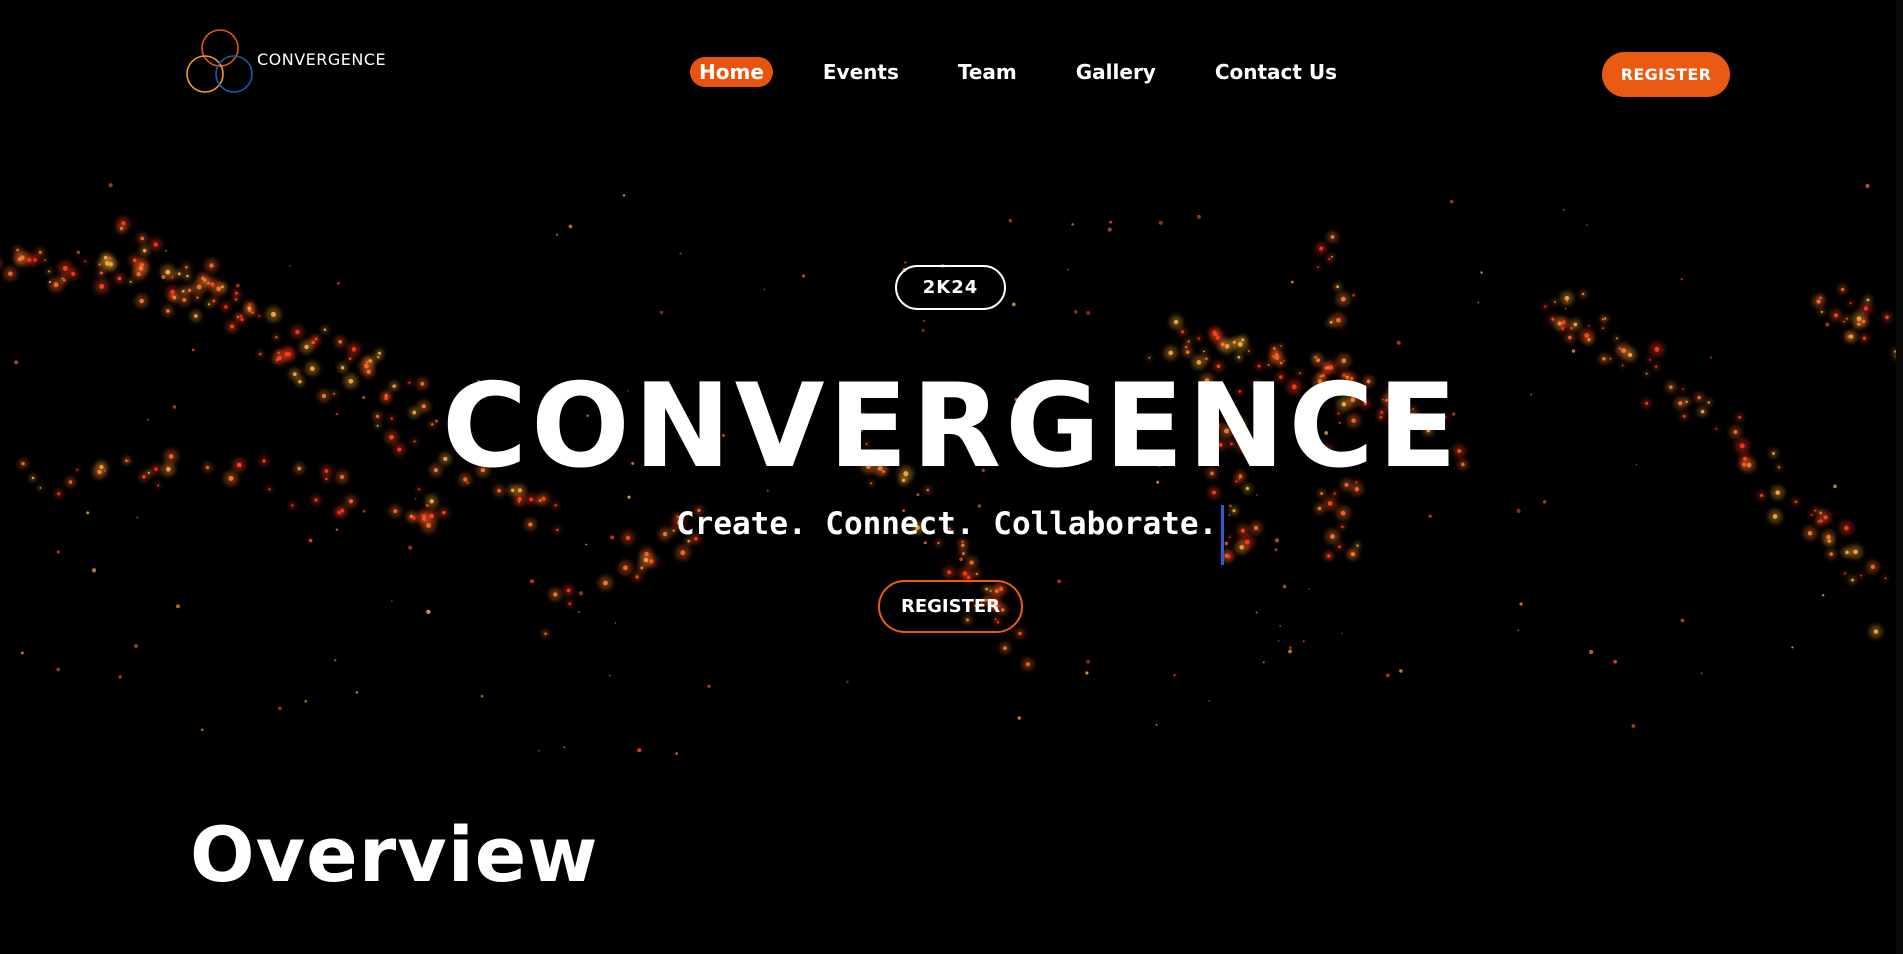  I want to click on nav-item-team: Team, so click(987, 72).